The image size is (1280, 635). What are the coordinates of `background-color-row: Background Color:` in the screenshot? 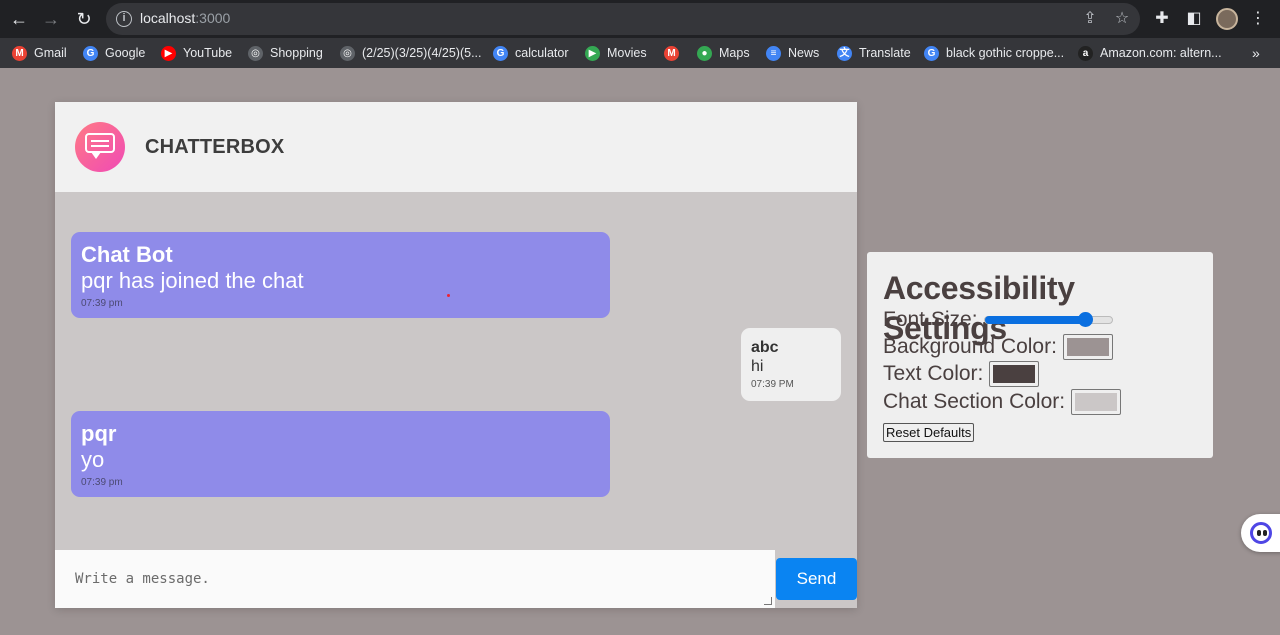 It's located at (998, 347).